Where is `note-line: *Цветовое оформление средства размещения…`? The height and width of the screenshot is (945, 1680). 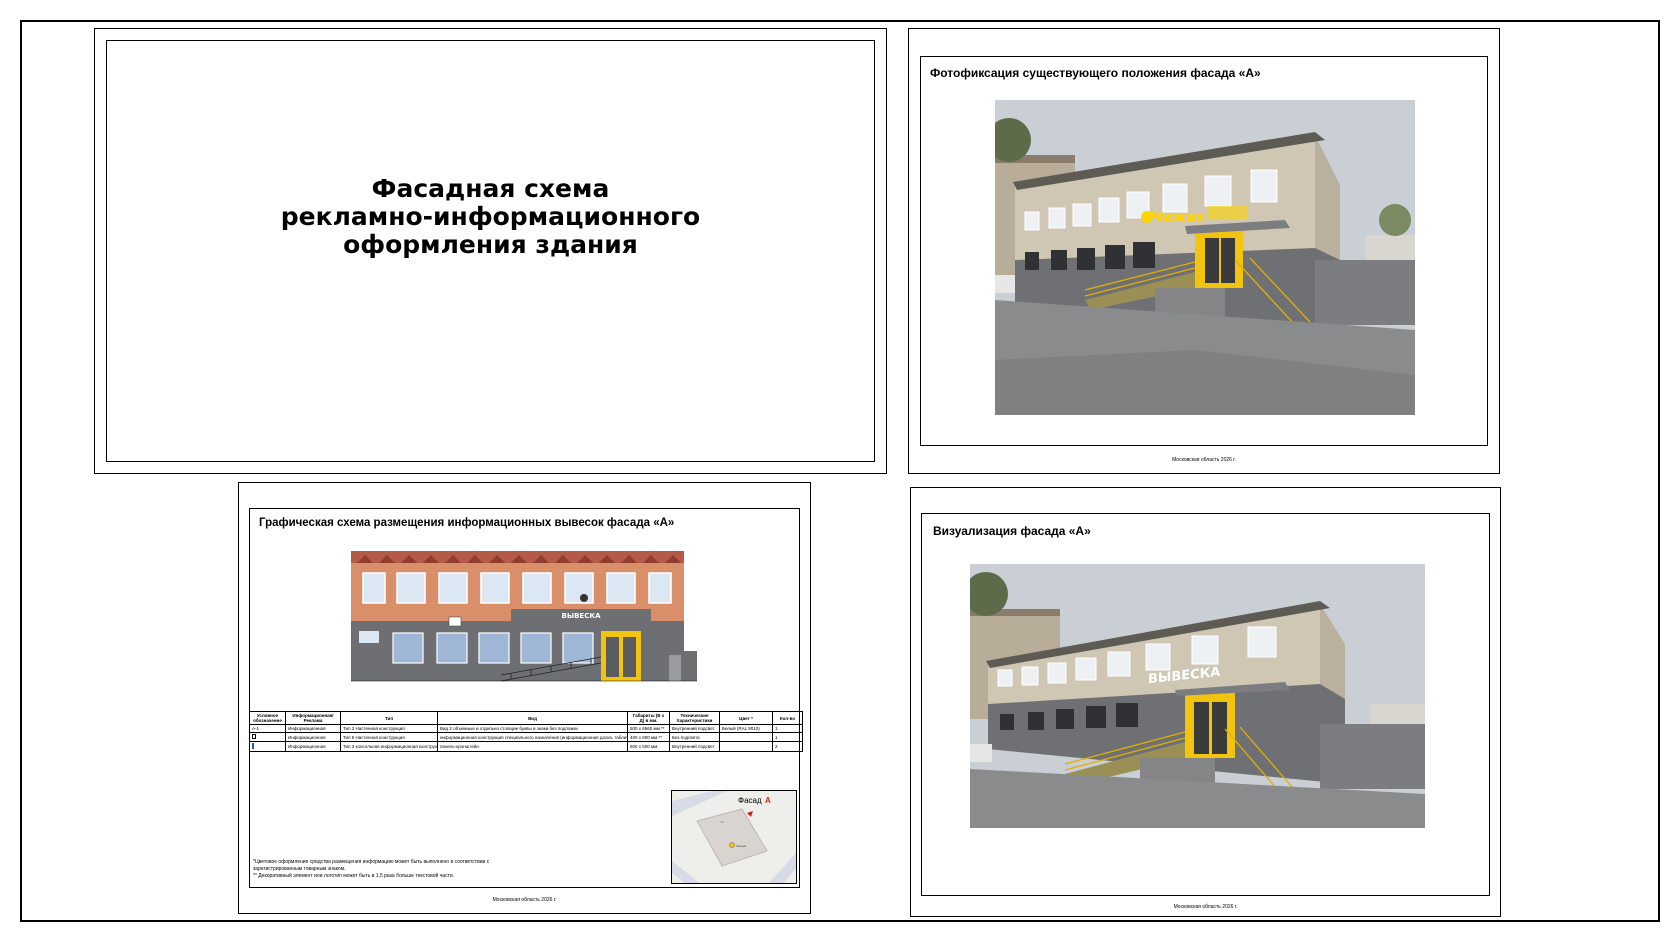
note-line: *Цветовое оформление средства размещения… is located at coordinates (371, 865).